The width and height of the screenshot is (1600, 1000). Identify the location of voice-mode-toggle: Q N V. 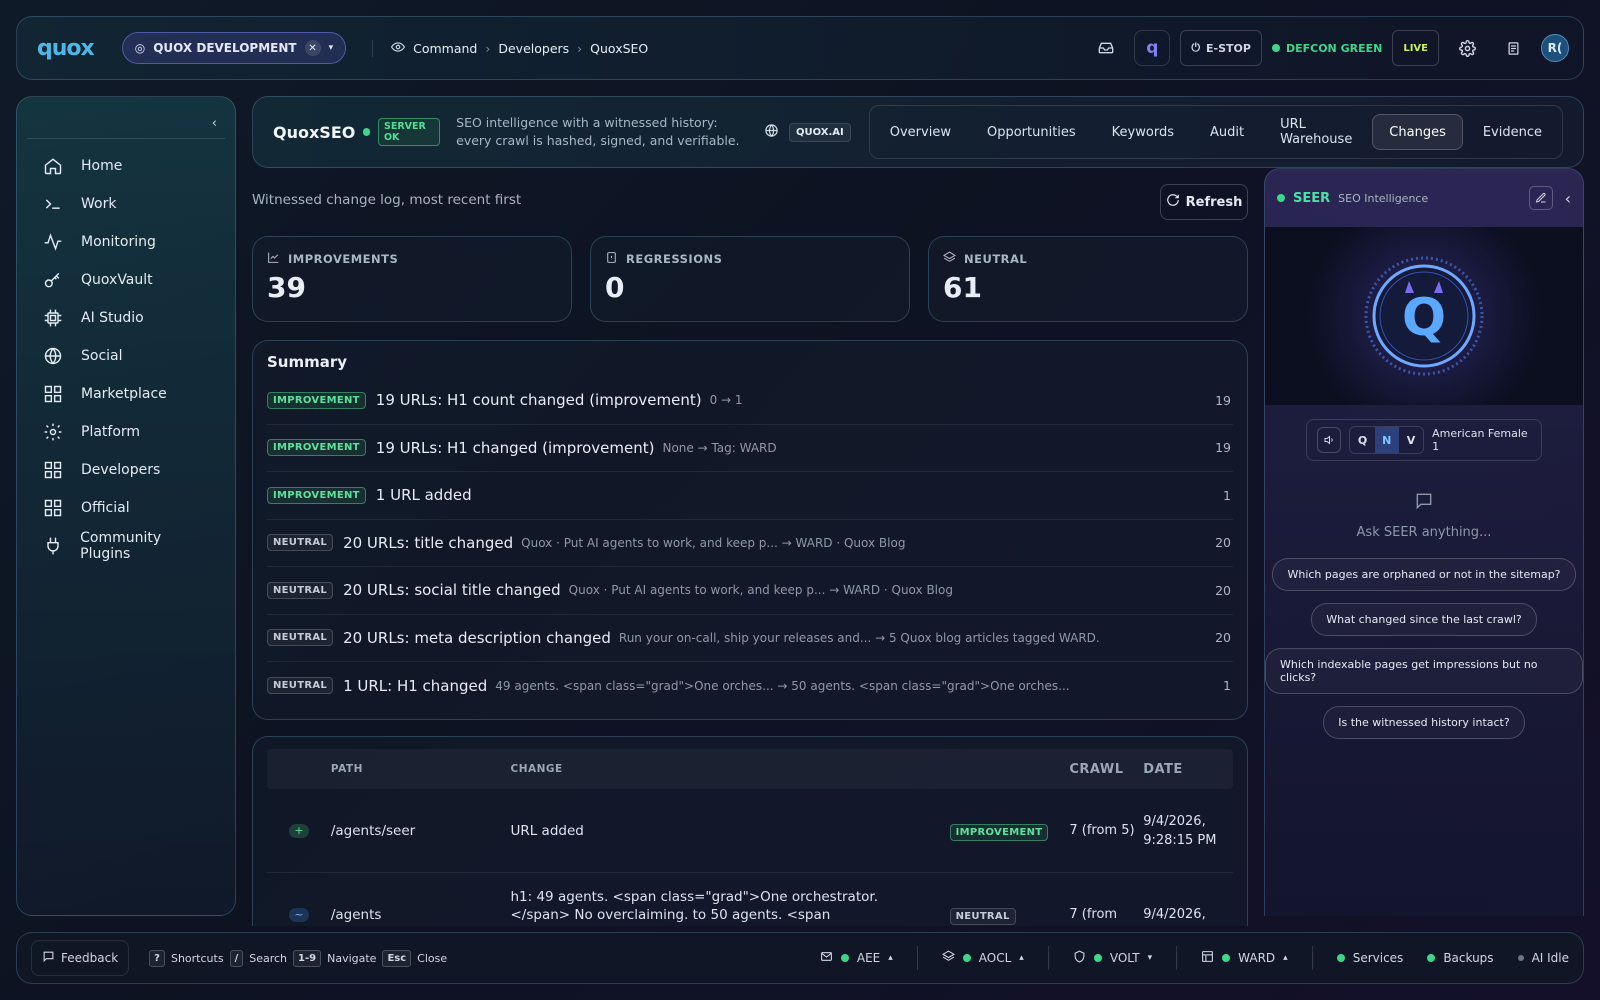
(1387, 440).